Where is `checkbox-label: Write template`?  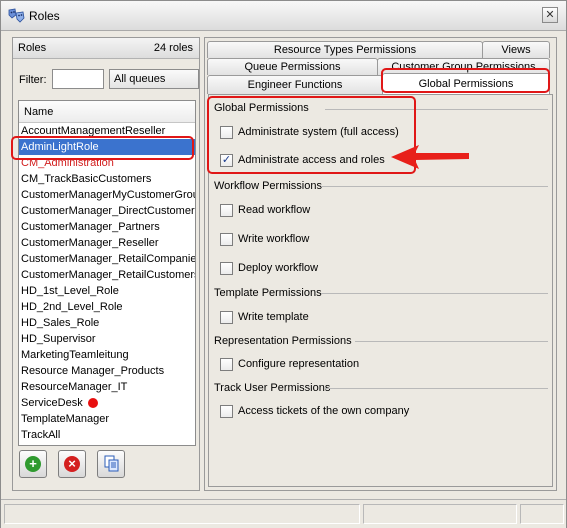
checkbox-label: Write template is located at coordinates (273, 317).